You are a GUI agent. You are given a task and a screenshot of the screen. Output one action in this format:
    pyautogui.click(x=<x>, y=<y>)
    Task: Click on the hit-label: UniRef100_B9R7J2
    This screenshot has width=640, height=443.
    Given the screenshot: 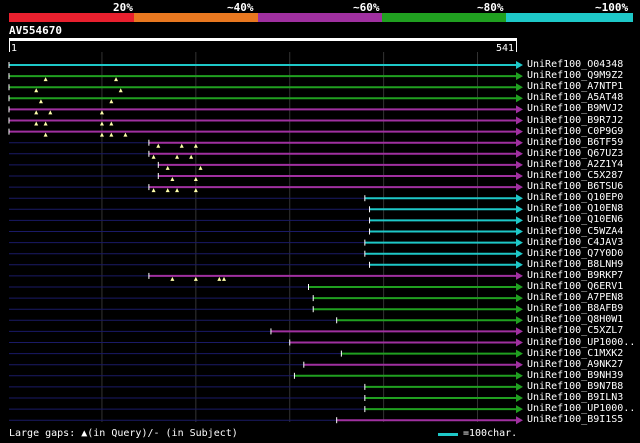 What is the action you would take?
    pyautogui.click(x=575, y=120)
    